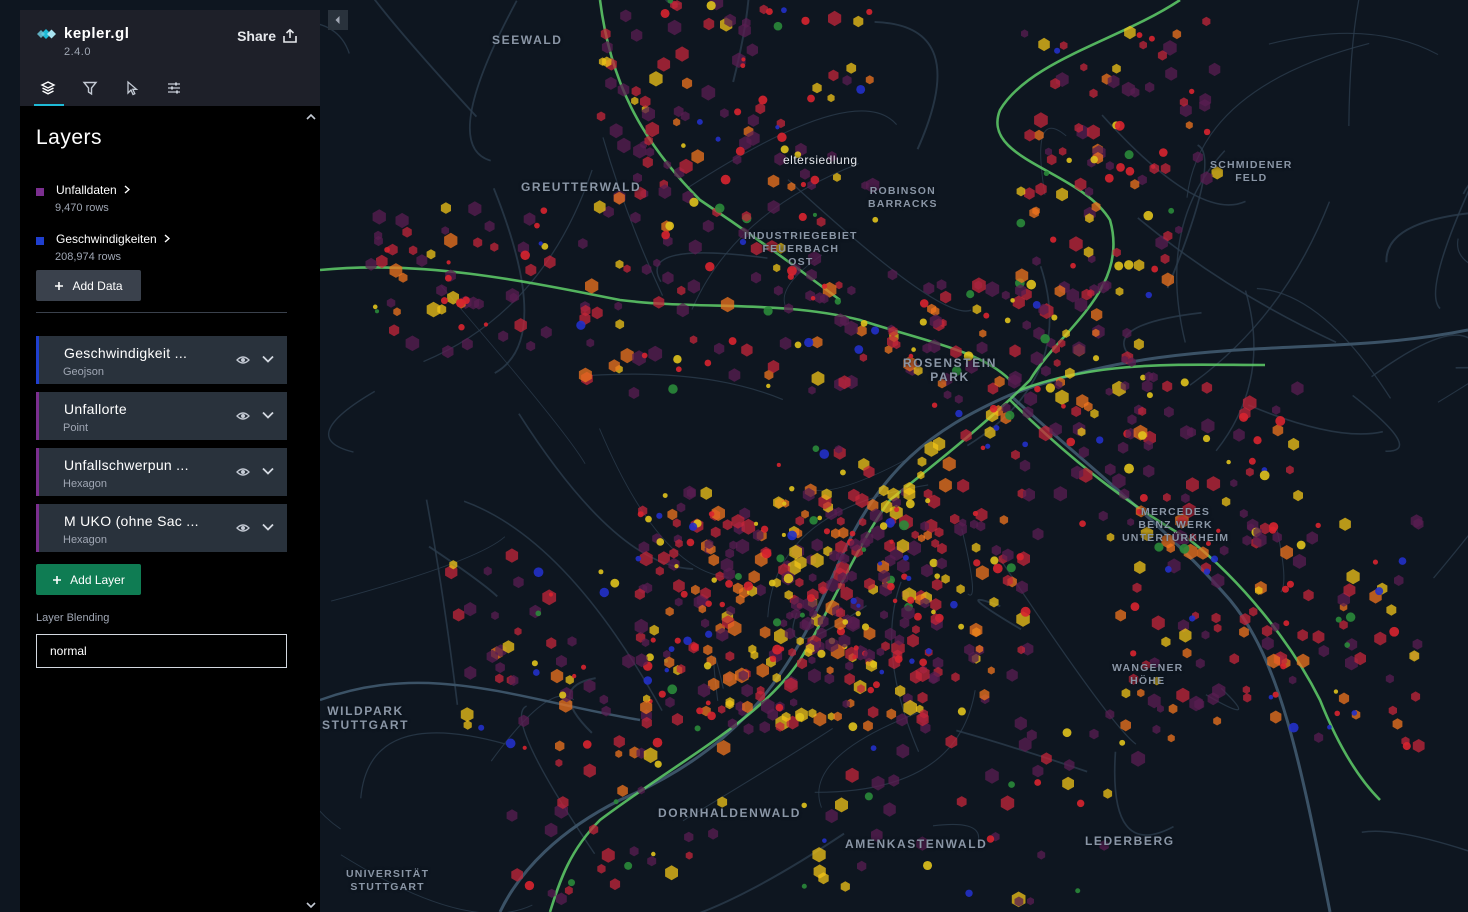 This screenshot has width=1468, height=912. I want to click on tab-map-settings, so click(174, 88).